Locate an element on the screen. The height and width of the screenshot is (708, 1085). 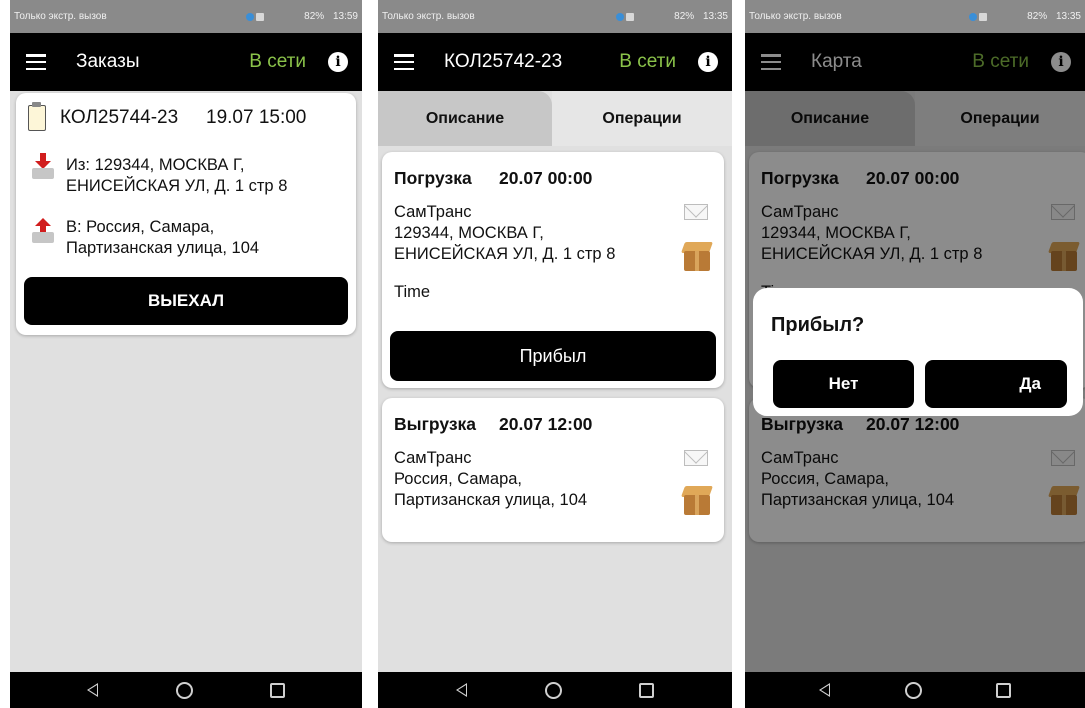
app-bar: Заказы В сети i is located at coordinates (186, 62).